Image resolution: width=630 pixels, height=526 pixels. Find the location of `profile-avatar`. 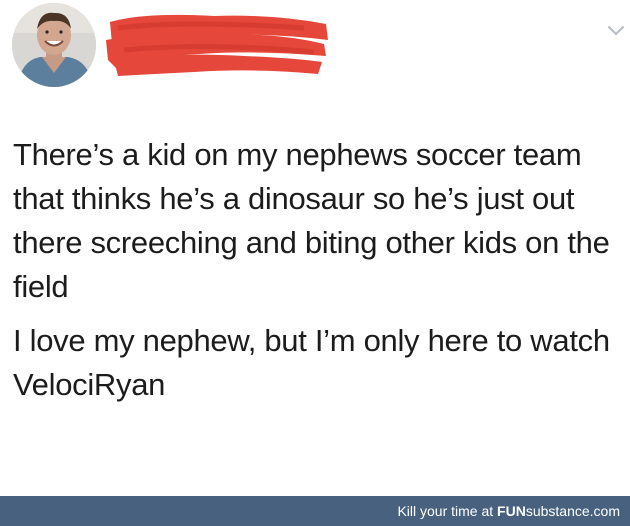

profile-avatar is located at coordinates (54, 45).